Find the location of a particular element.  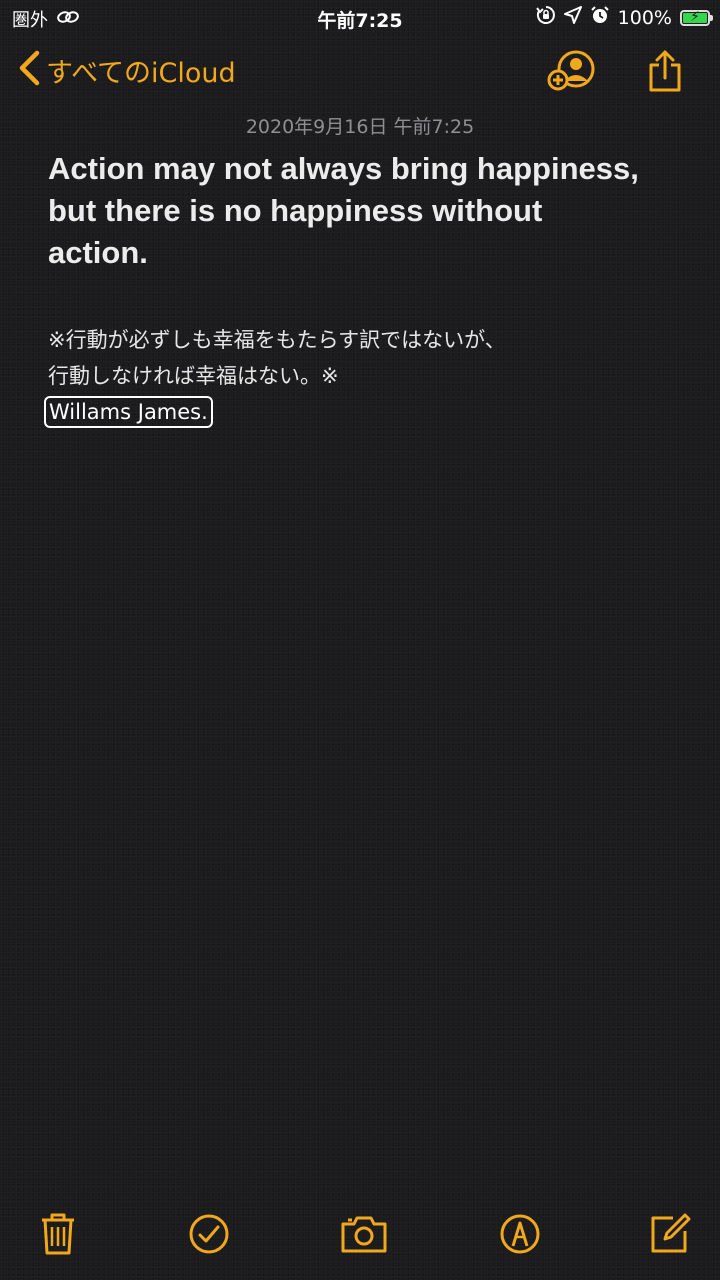

add-person-button is located at coordinates (571, 73).